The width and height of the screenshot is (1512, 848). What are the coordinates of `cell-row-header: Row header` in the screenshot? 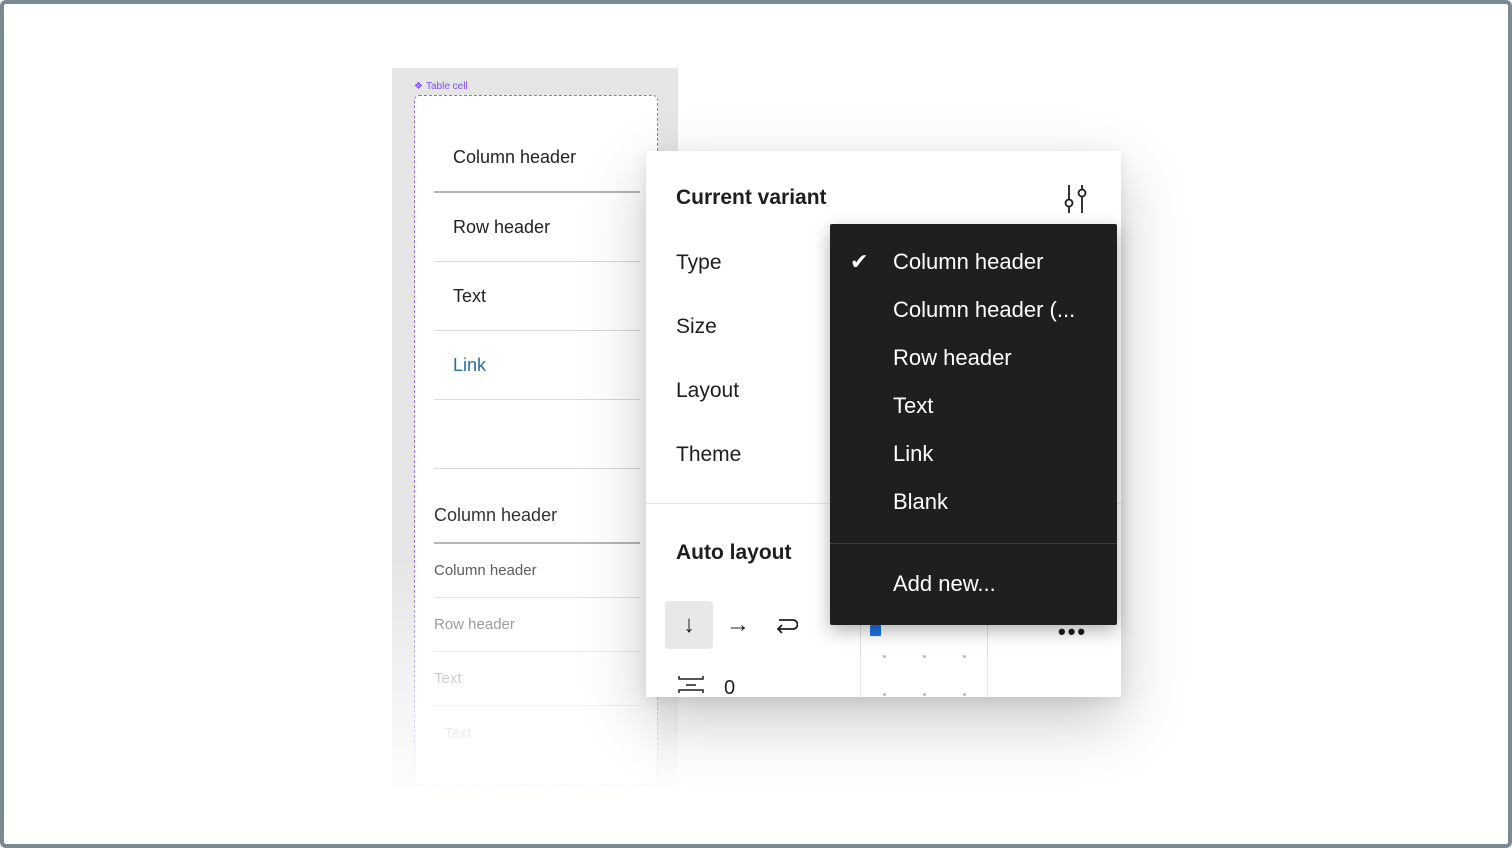 It's located at (537, 227).